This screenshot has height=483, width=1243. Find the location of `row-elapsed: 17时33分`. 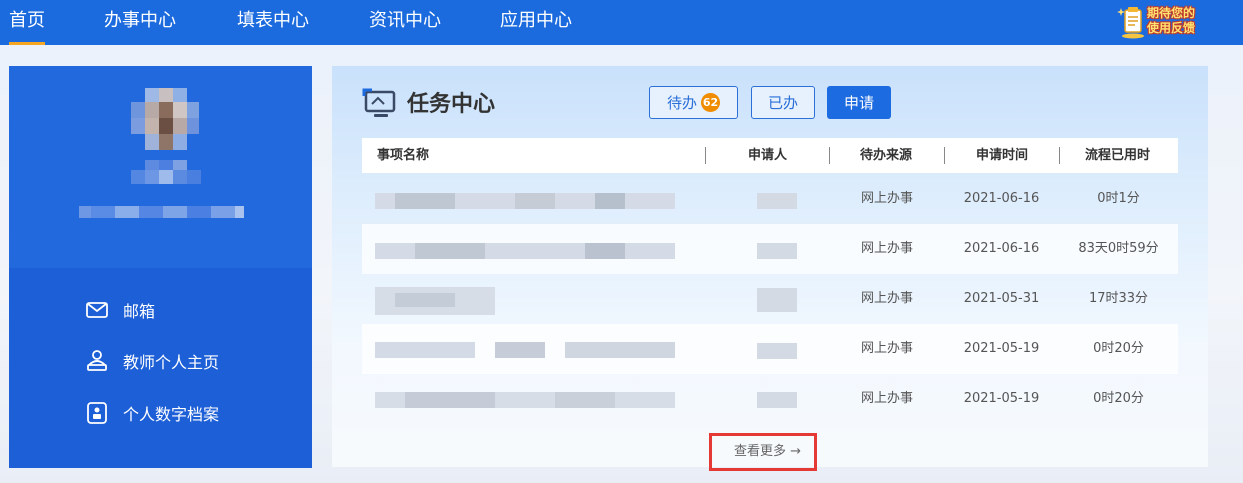

row-elapsed: 17时33分 is located at coordinates (1118, 298).